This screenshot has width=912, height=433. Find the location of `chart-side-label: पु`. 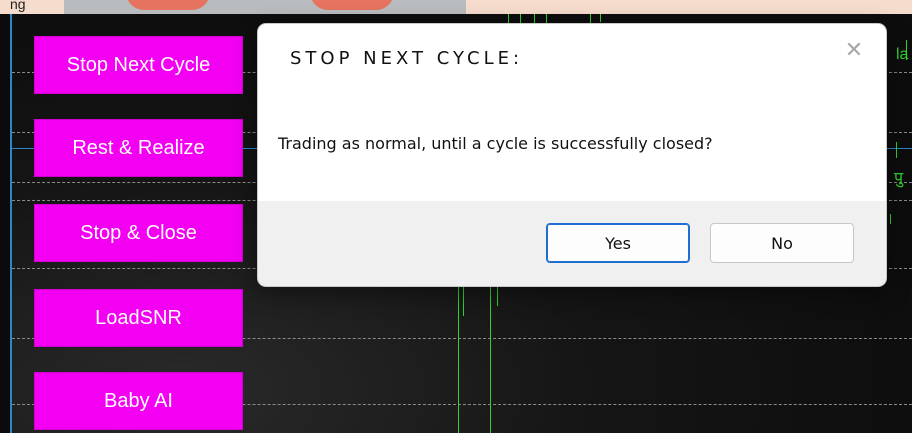

chart-side-label: पु is located at coordinates (899, 178).